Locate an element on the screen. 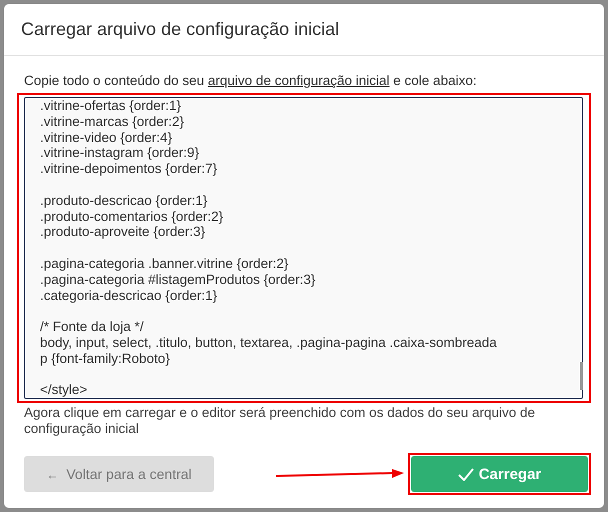 The image size is (608, 512). config-file-link: arquivo de configuração inicial is located at coordinates (299, 80).